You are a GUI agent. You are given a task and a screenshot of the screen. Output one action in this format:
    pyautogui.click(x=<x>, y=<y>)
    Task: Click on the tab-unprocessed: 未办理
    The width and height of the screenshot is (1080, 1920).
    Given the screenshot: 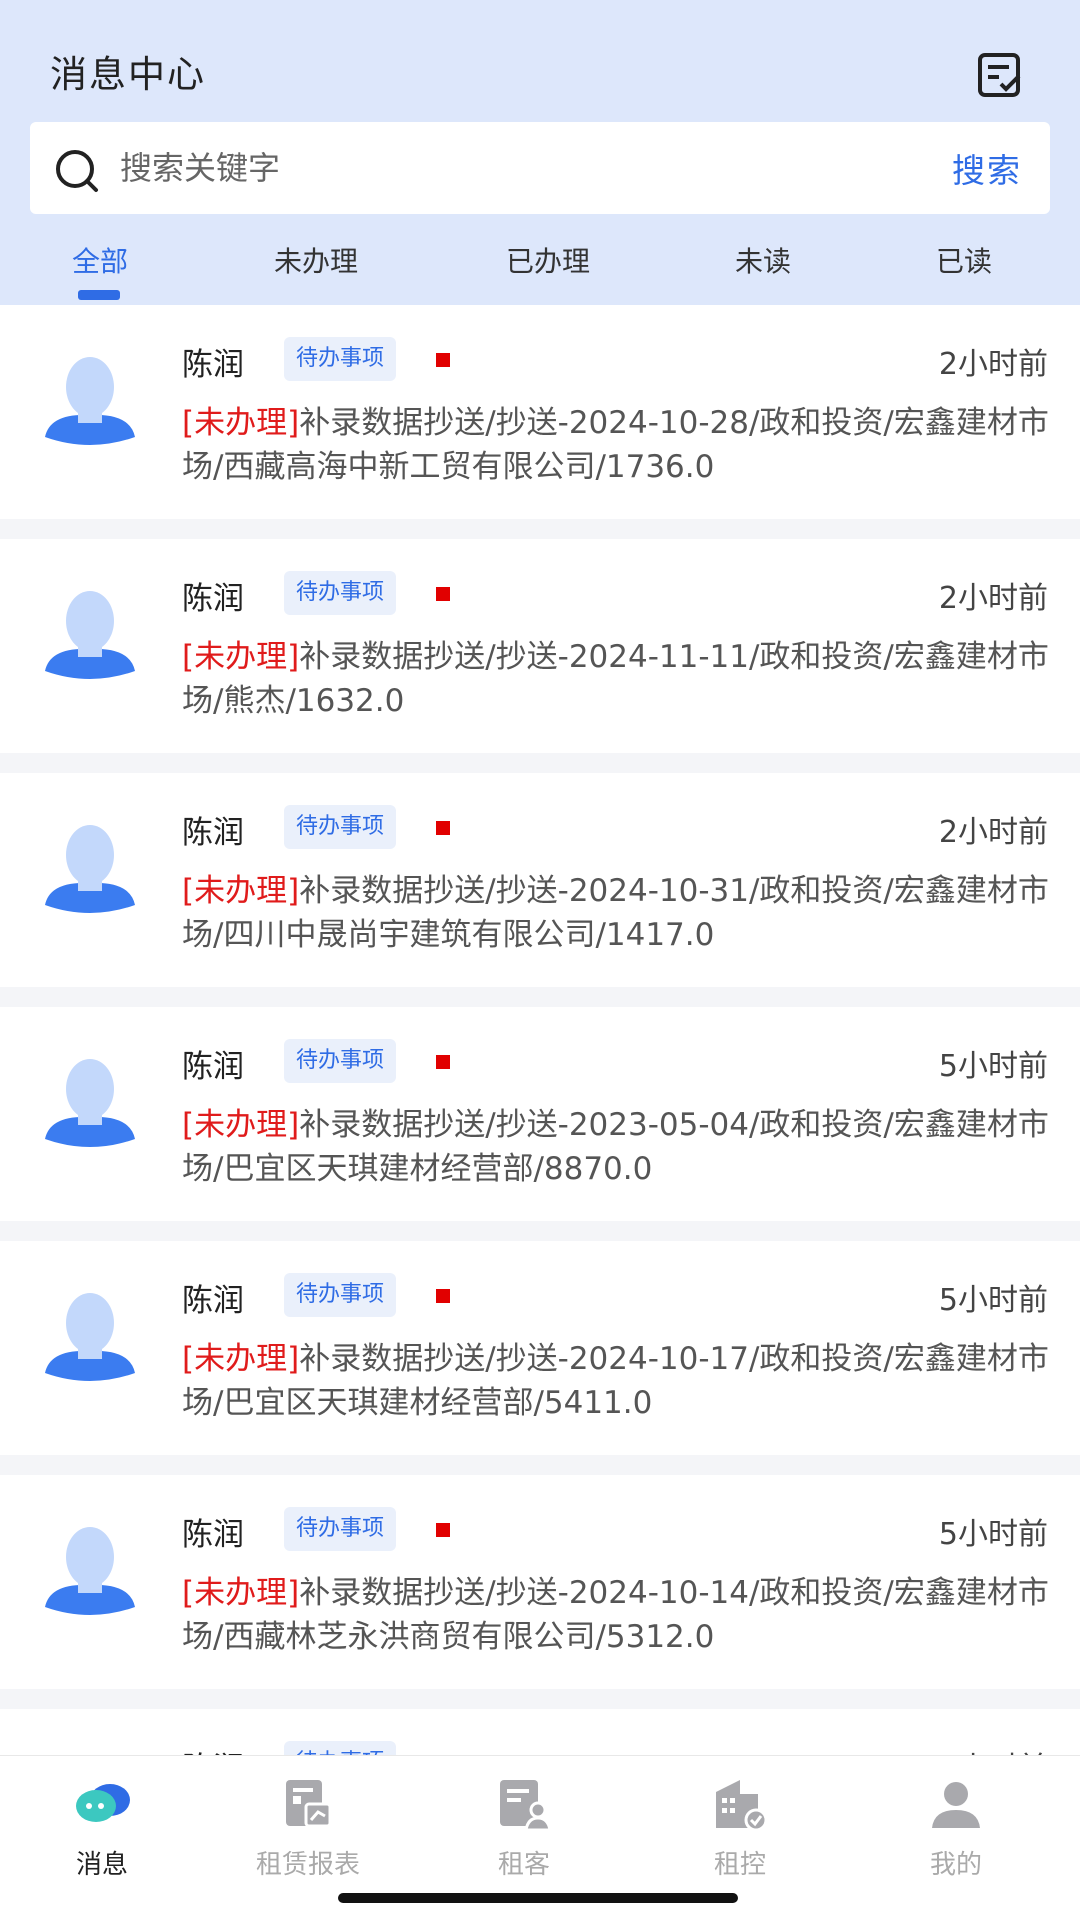 What is the action you would take?
    pyautogui.click(x=316, y=260)
    